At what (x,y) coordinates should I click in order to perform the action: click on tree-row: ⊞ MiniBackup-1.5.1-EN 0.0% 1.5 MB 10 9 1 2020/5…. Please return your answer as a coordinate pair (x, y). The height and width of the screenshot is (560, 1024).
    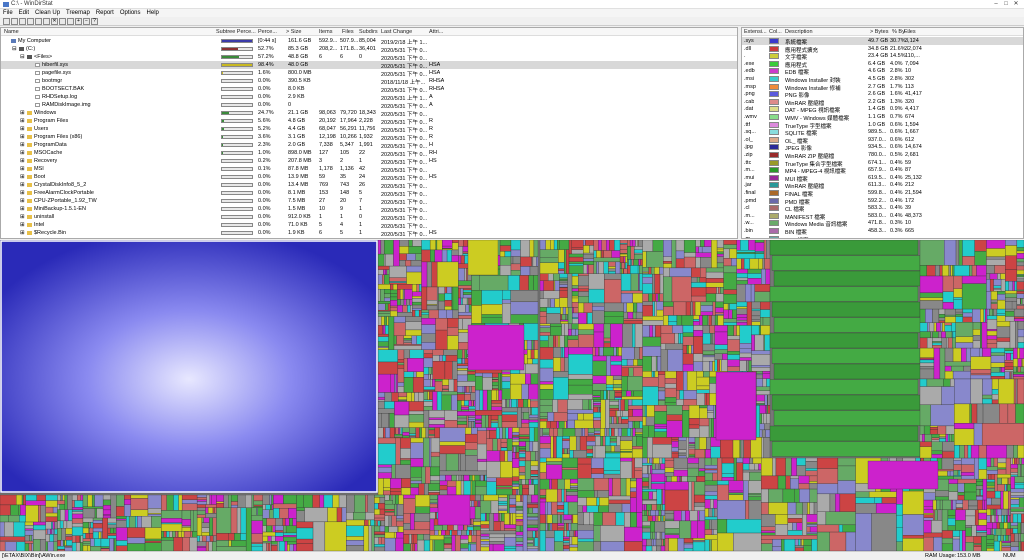
    Looking at the image, I should click on (369, 209).